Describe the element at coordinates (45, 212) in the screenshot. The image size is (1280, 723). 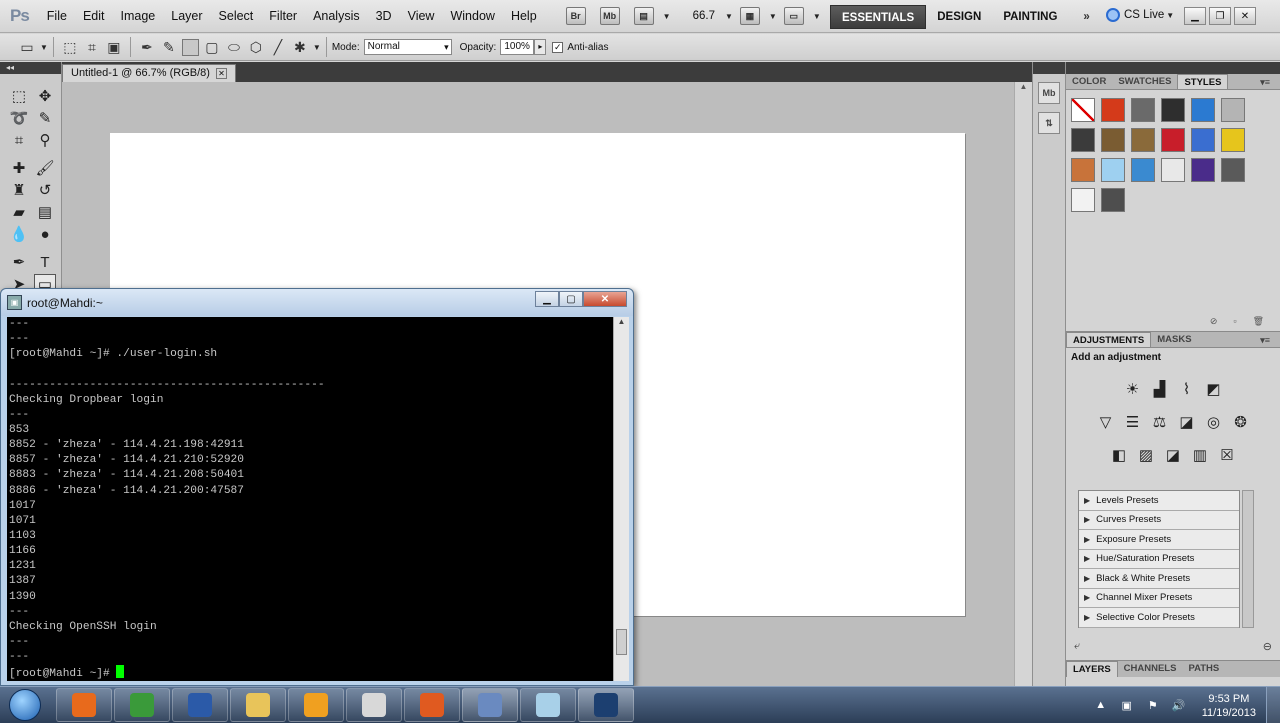
I see `gradient-tool-icon: ▤` at that location.